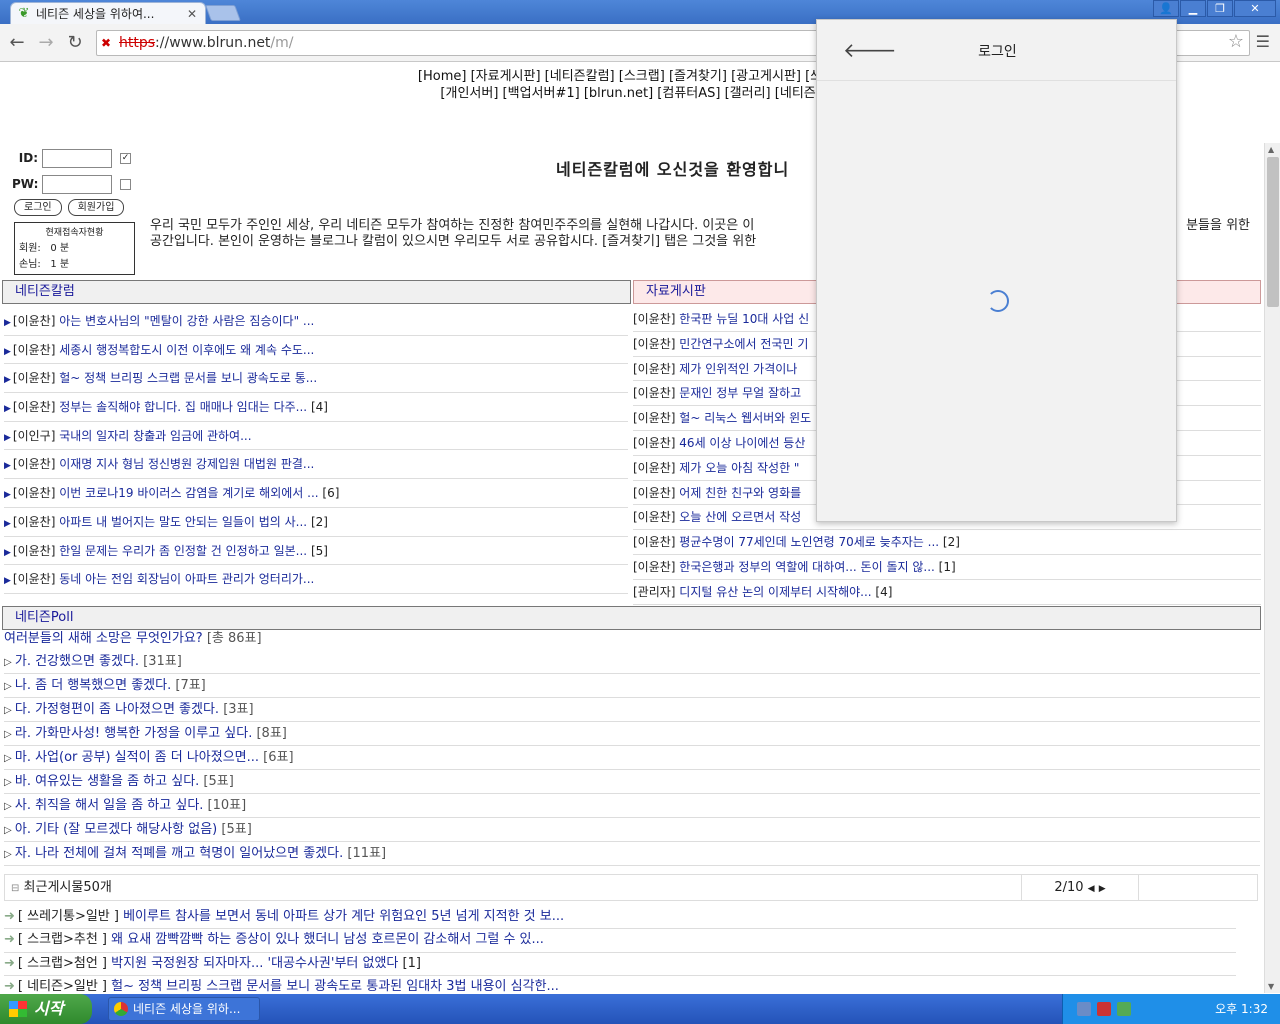  Describe the element at coordinates (947, 592) in the screenshot. I see `list-item: [관리자] 디지털 유산 논의 이제부터 시작해야... [4]` at that location.